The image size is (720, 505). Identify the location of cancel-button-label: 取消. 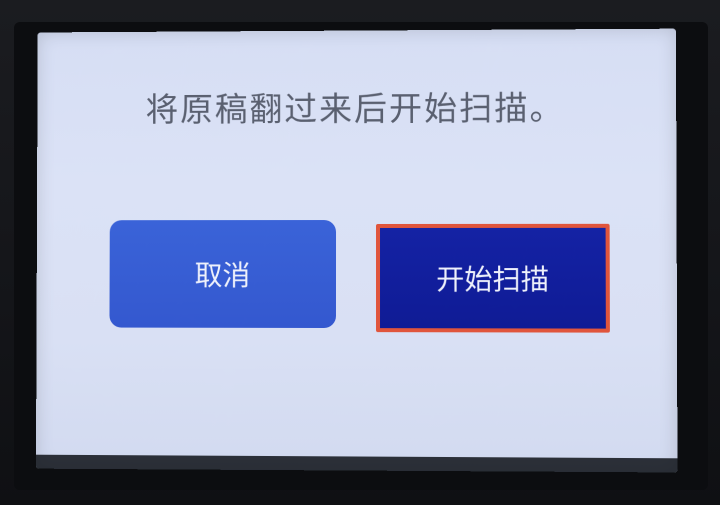
(222, 275).